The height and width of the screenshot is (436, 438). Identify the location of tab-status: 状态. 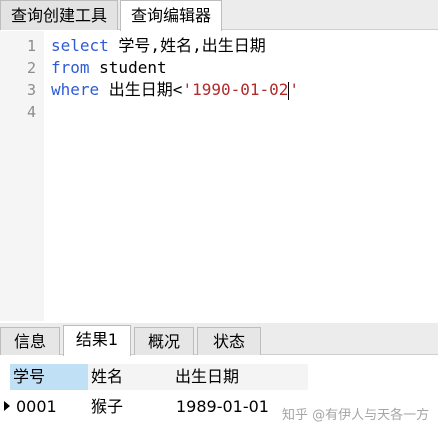
(229, 341).